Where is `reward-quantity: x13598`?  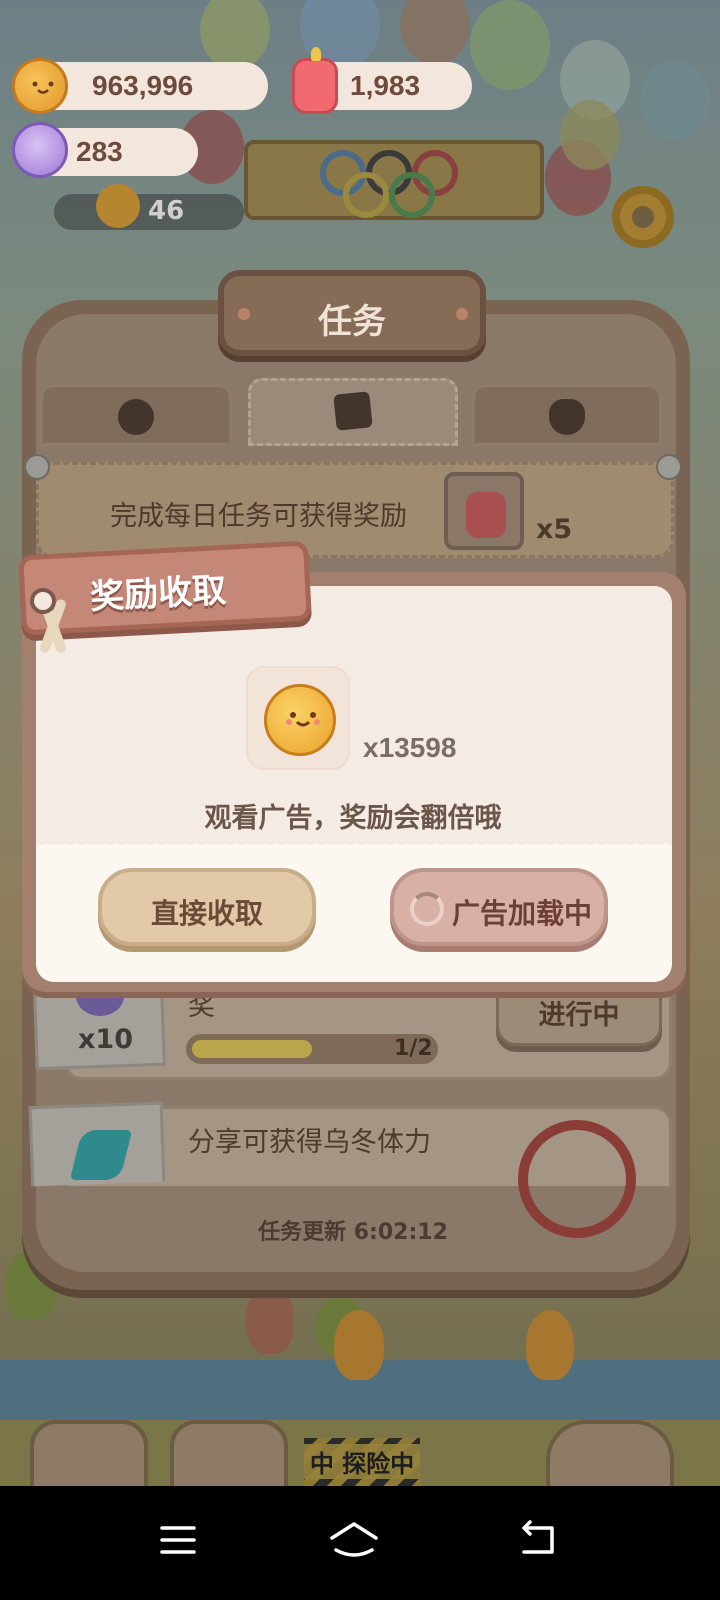 reward-quantity: x13598 is located at coordinates (410, 747).